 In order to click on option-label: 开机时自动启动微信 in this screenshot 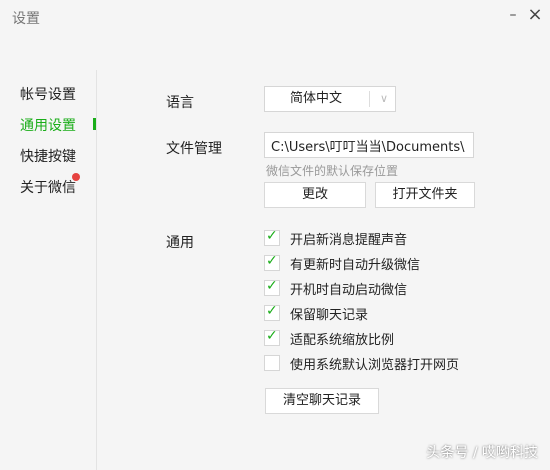, I will do `click(349, 290)`.